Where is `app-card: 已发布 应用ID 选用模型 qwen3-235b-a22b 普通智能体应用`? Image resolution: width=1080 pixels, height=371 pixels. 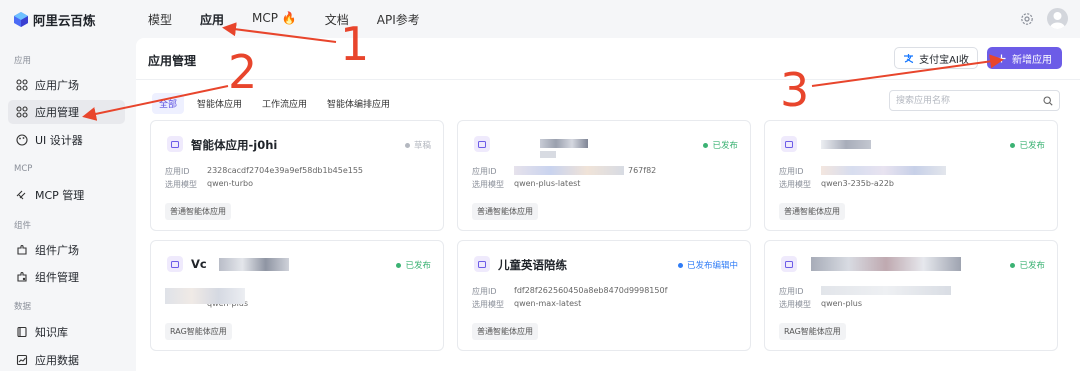 app-card: 已发布 应用ID 选用模型 qwen3-235b-a22b 普通智能体应用 is located at coordinates (911, 175).